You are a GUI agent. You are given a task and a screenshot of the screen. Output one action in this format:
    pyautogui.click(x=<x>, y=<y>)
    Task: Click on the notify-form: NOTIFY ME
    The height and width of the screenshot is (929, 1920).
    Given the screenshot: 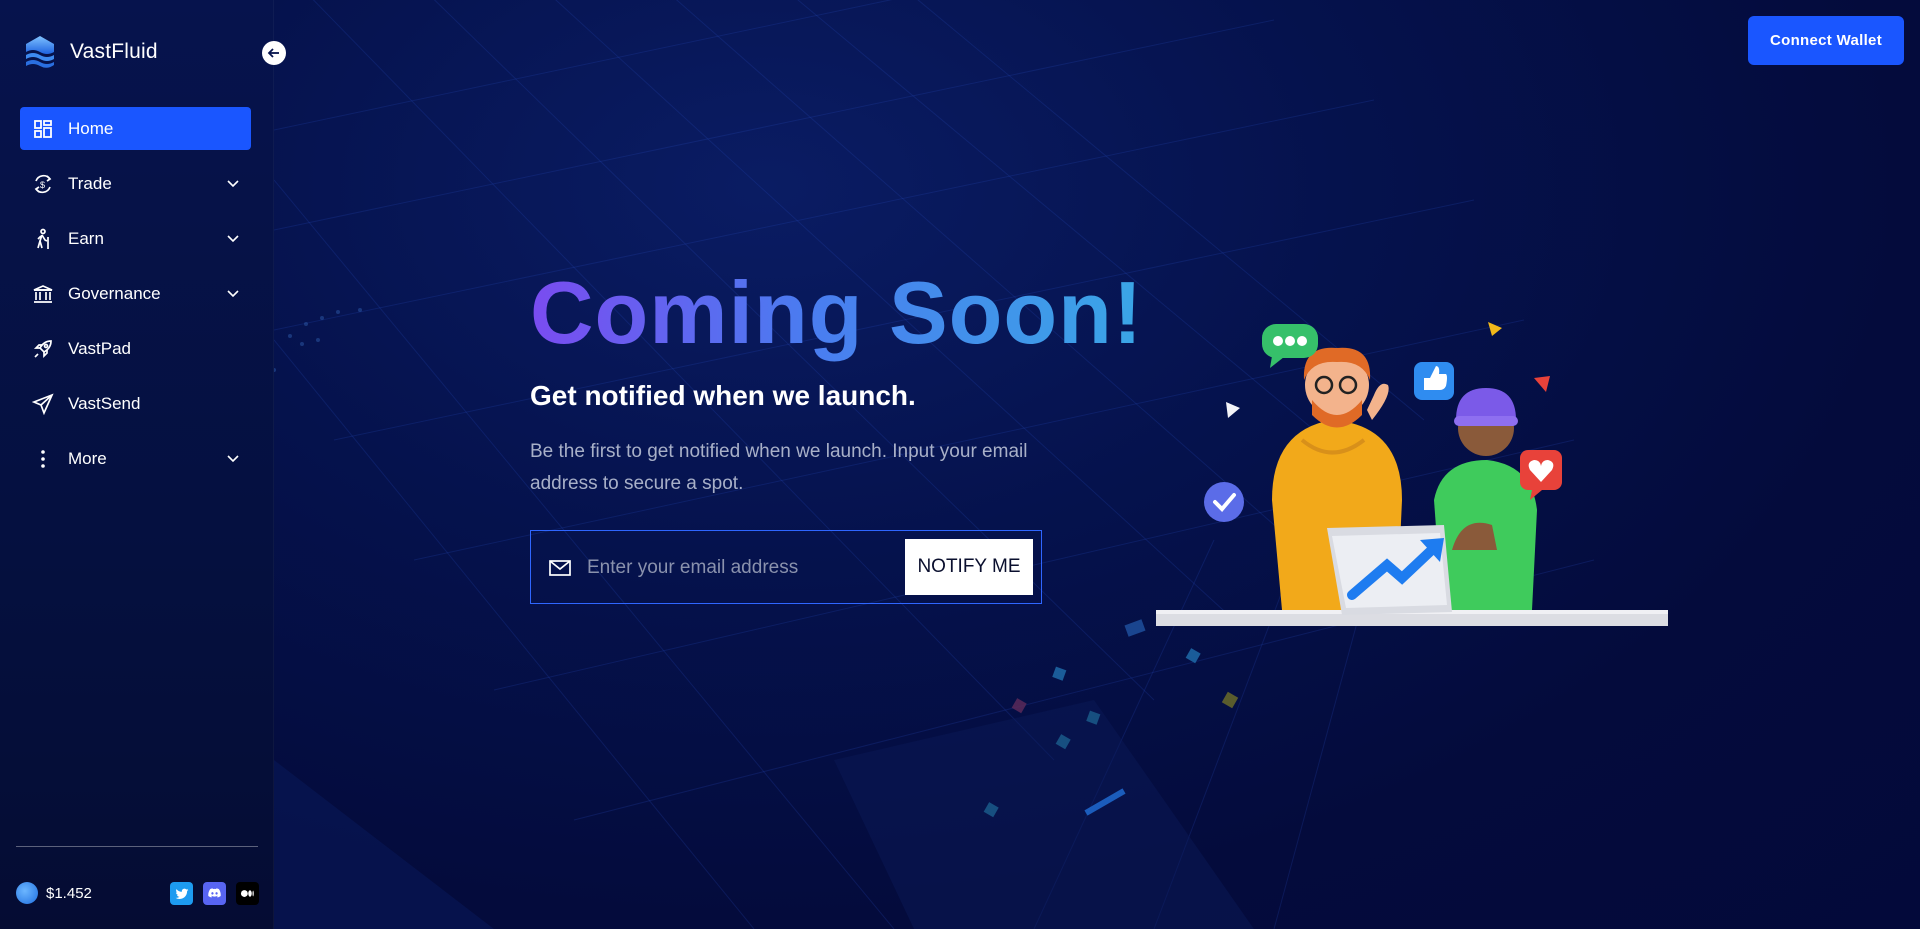 What is the action you would take?
    pyautogui.click(x=786, y=566)
    